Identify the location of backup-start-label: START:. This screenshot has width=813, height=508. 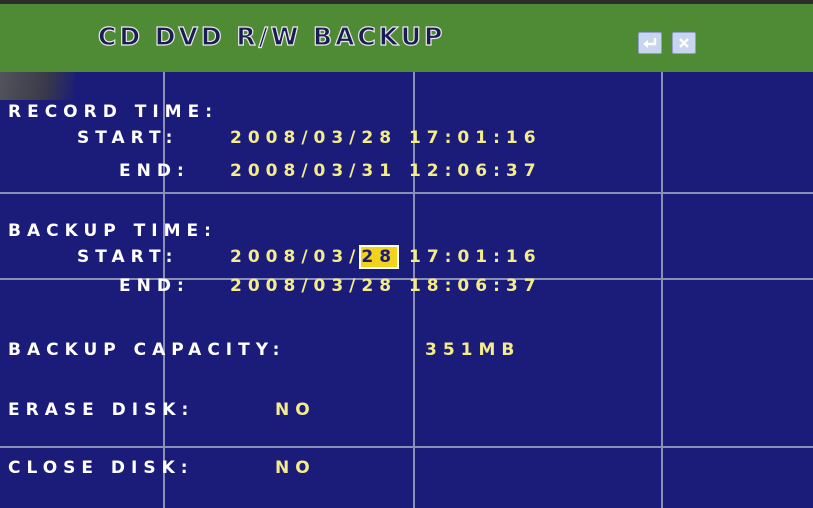
(128, 257).